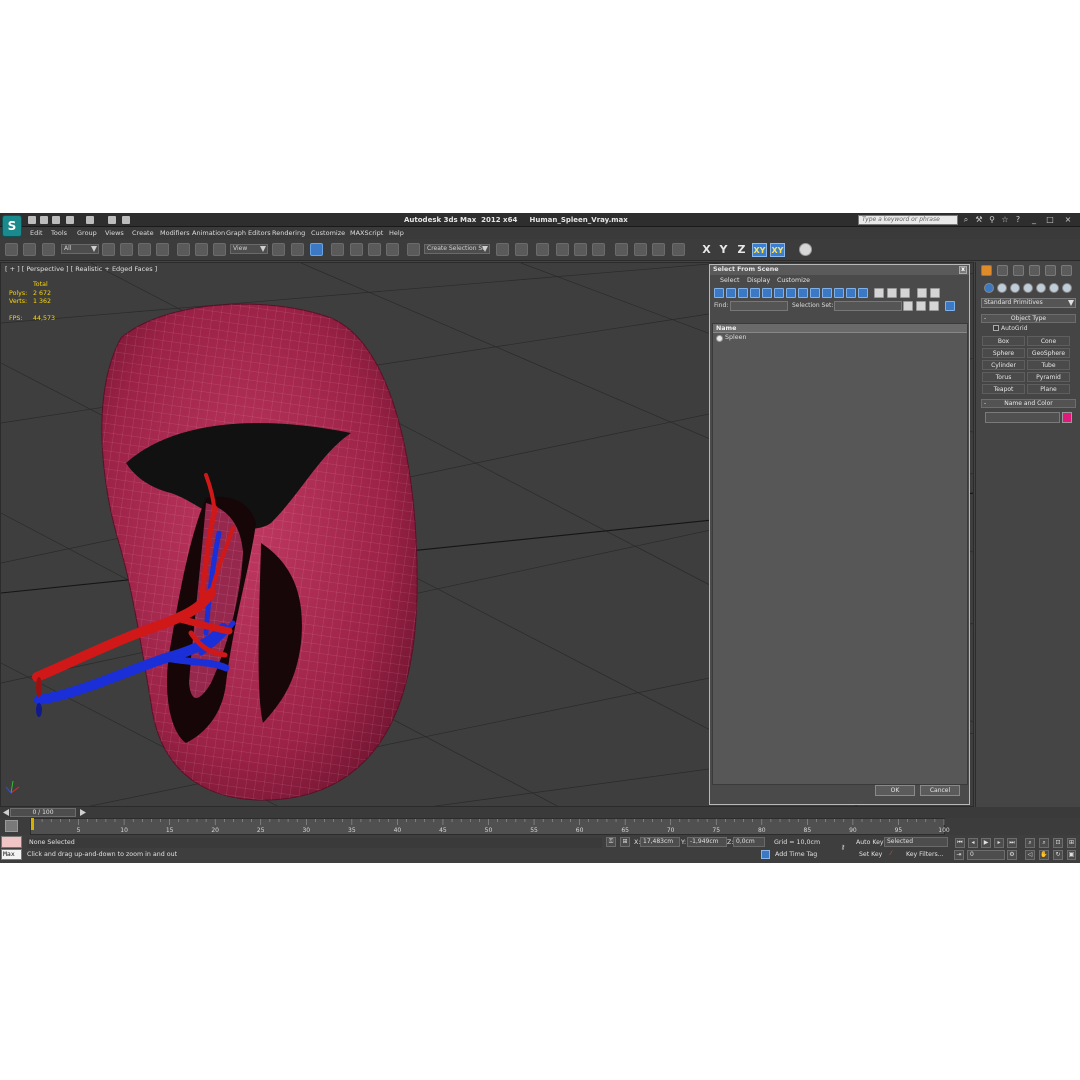 The height and width of the screenshot is (1080, 1080). Describe the element at coordinates (908, 220) in the screenshot. I see `keyword-search-input: Type a keyword or phrase` at that location.